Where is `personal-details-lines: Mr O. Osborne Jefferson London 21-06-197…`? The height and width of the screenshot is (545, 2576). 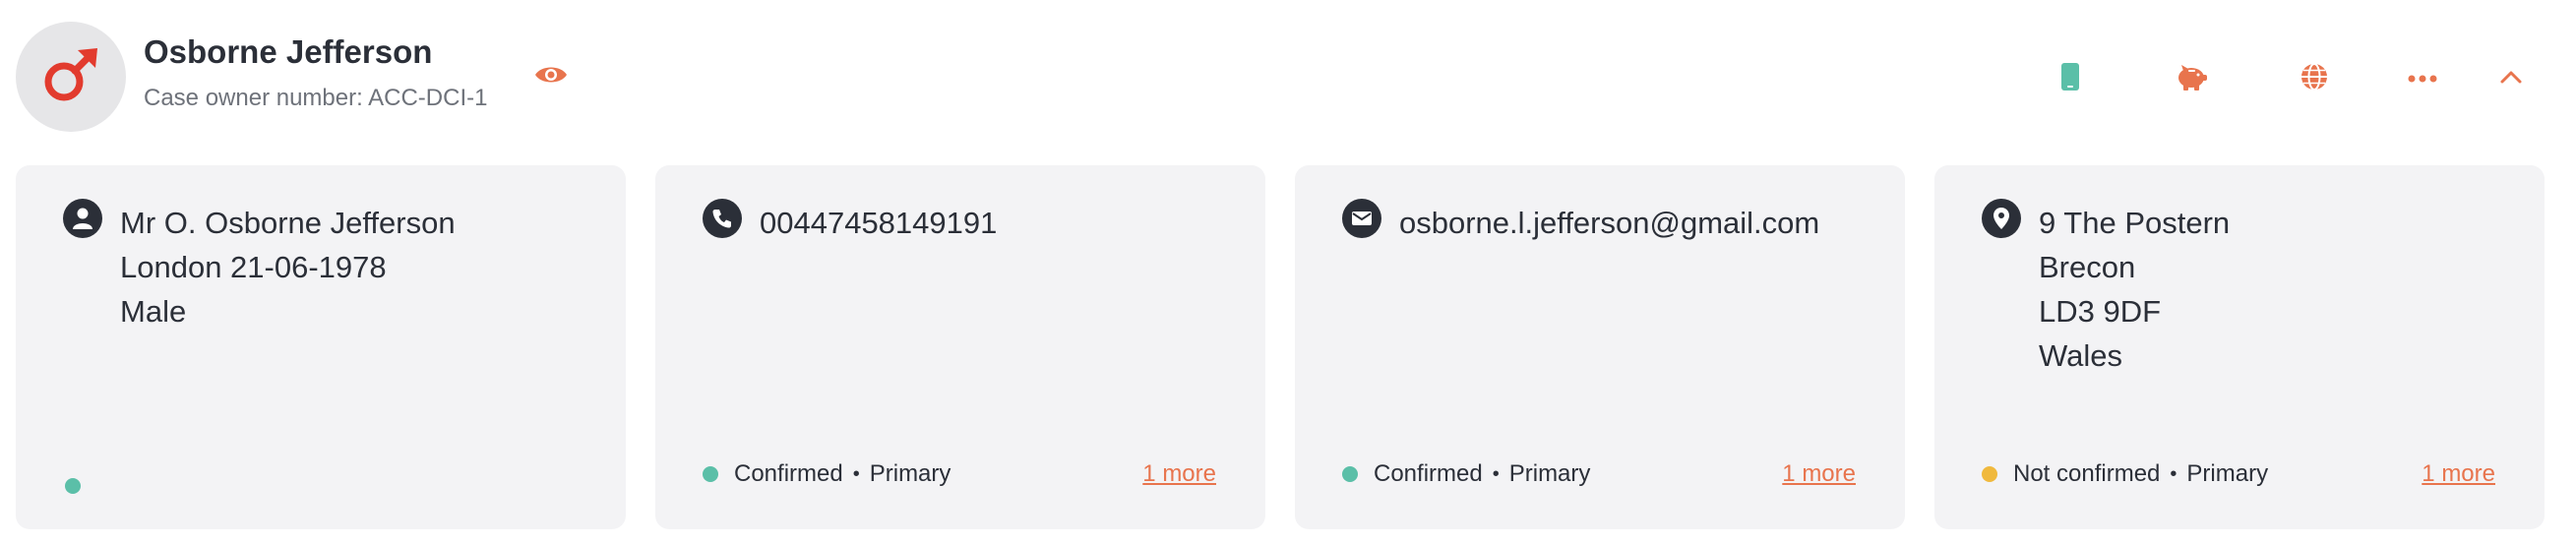
personal-details-lines: Mr O. Osborne Jefferson London 21-06-197… is located at coordinates (288, 267).